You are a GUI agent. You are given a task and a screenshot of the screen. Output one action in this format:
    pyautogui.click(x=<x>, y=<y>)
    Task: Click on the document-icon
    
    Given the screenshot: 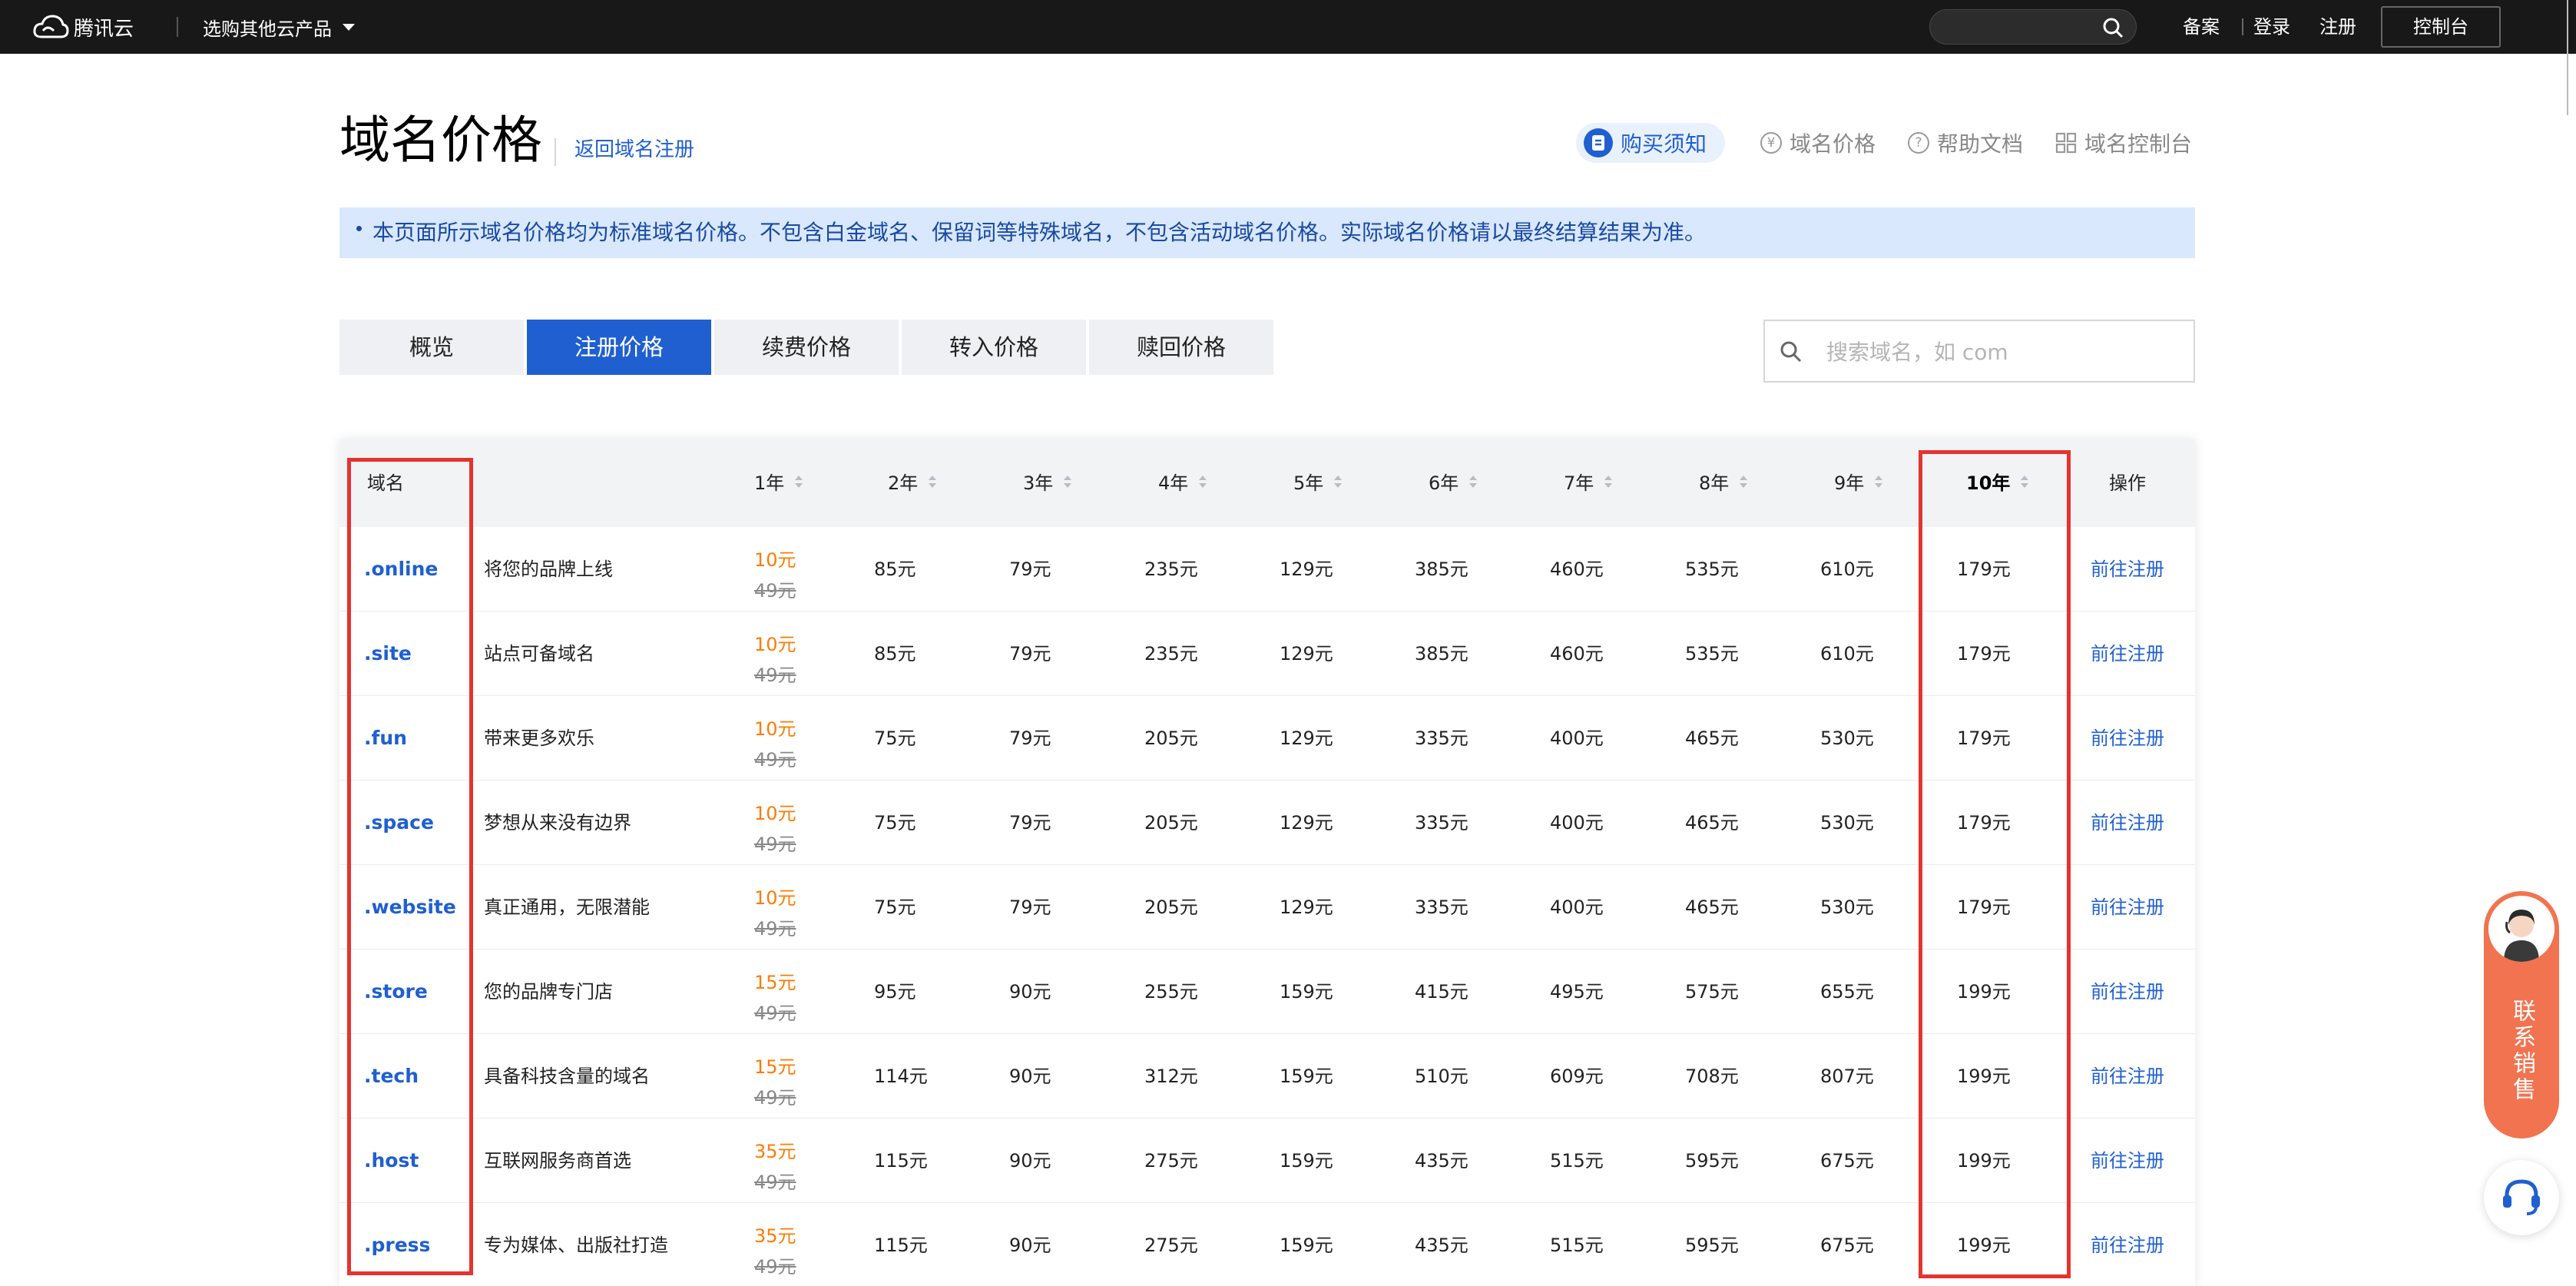 What is the action you would take?
    pyautogui.click(x=1598, y=142)
    